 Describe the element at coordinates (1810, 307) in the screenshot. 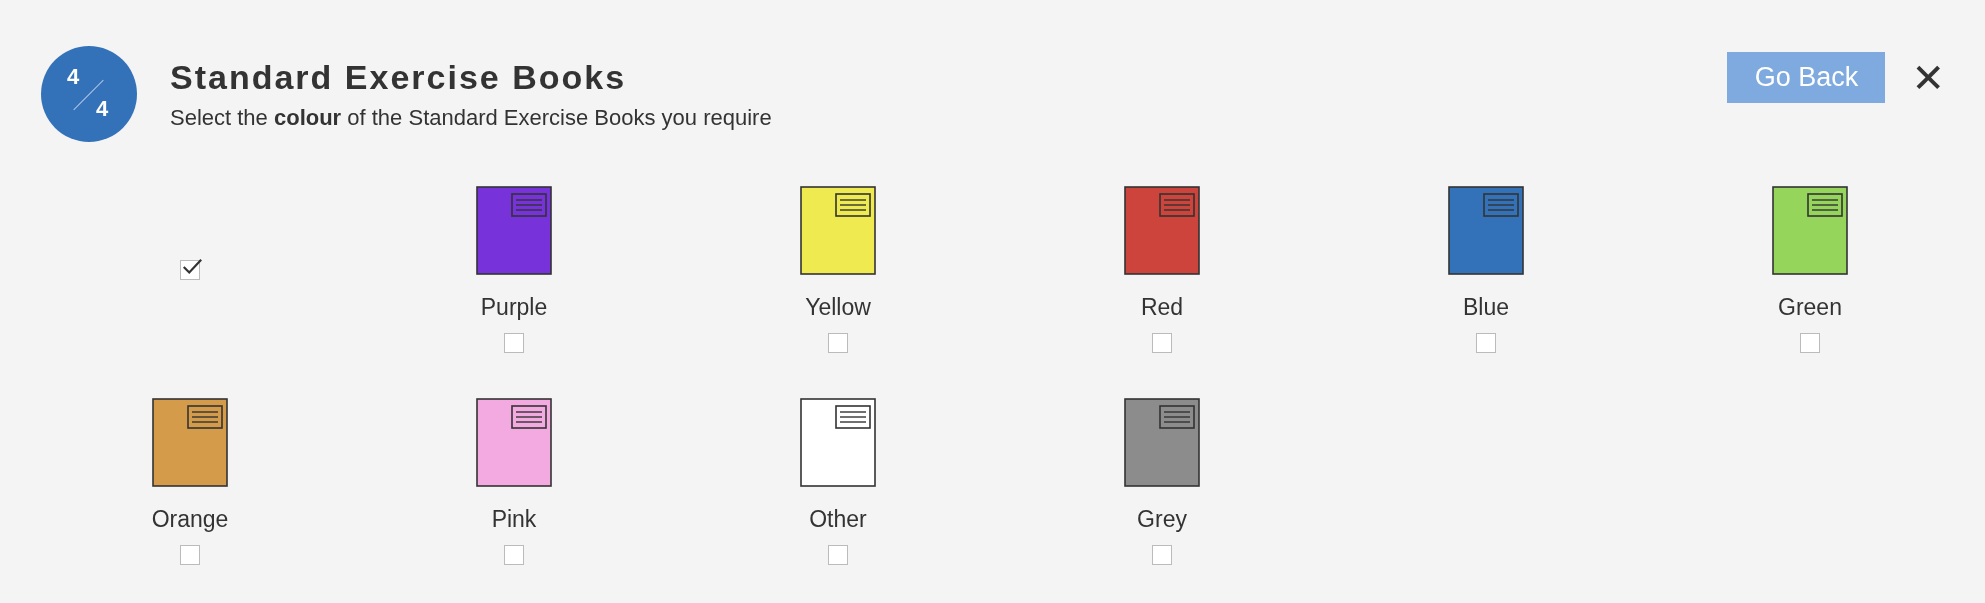

I see `colour-label: Green` at that location.